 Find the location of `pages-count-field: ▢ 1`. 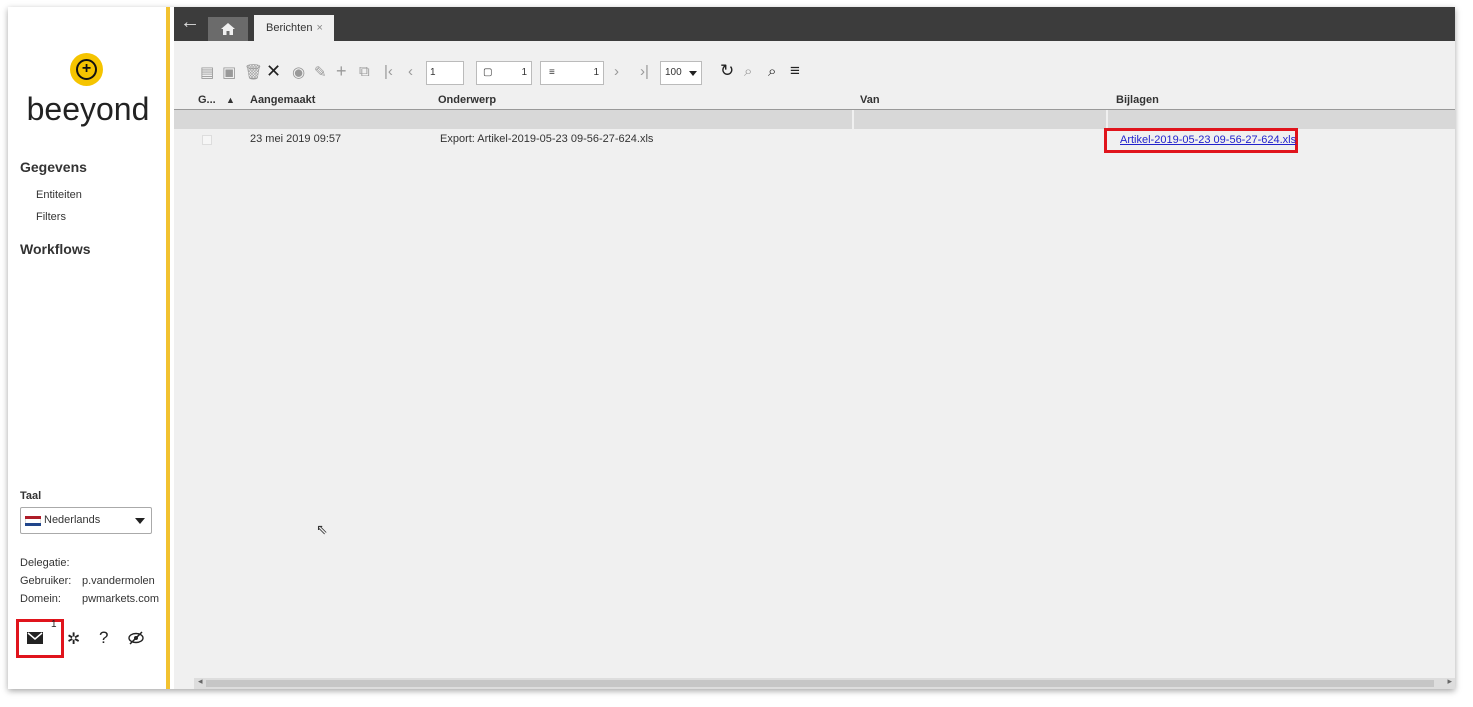

pages-count-field: ▢ 1 is located at coordinates (504, 73).